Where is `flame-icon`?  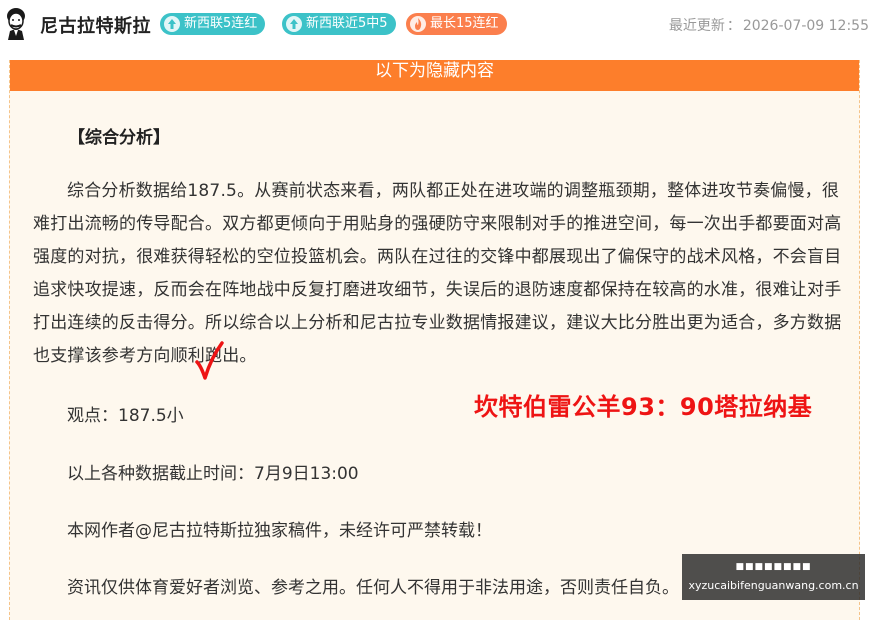
flame-icon is located at coordinates (418, 24).